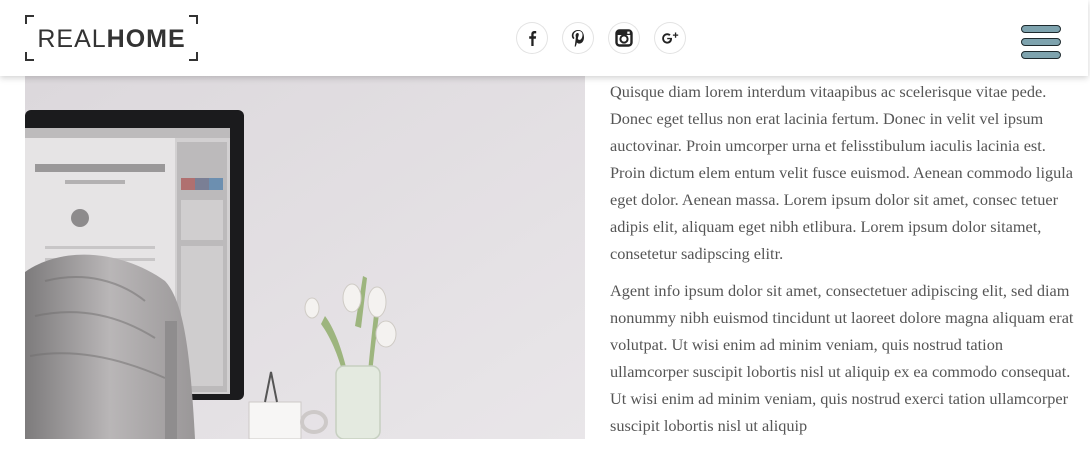 This screenshot has width=1090, height=449. I want to click on social-links, so click(601, 38).